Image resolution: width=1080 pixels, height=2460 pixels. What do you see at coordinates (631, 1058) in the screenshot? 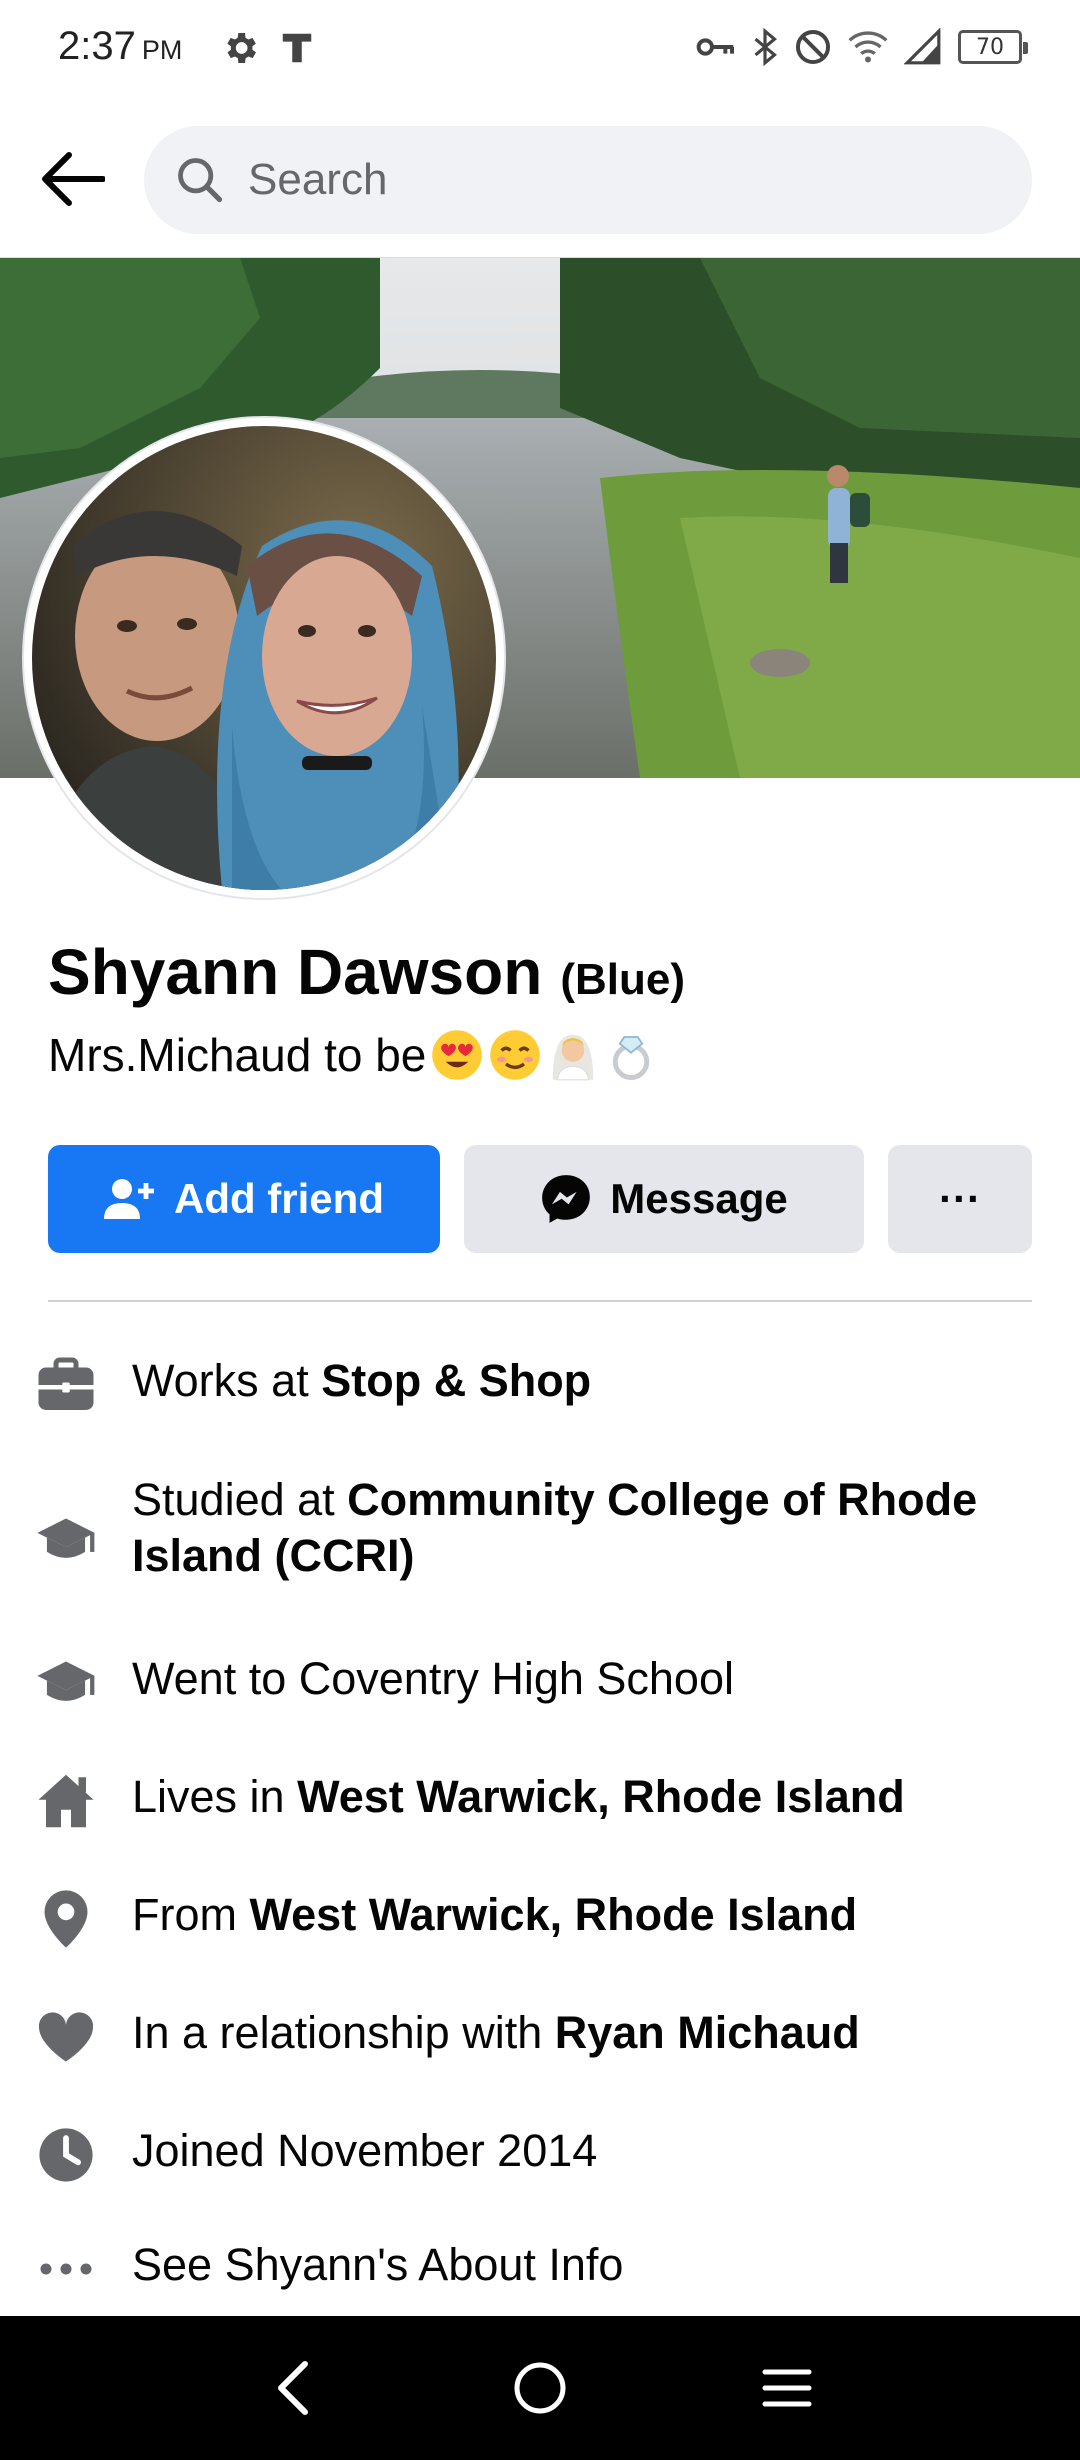
I see `ring-emoji-icon` at bounding box center [631, 1058].